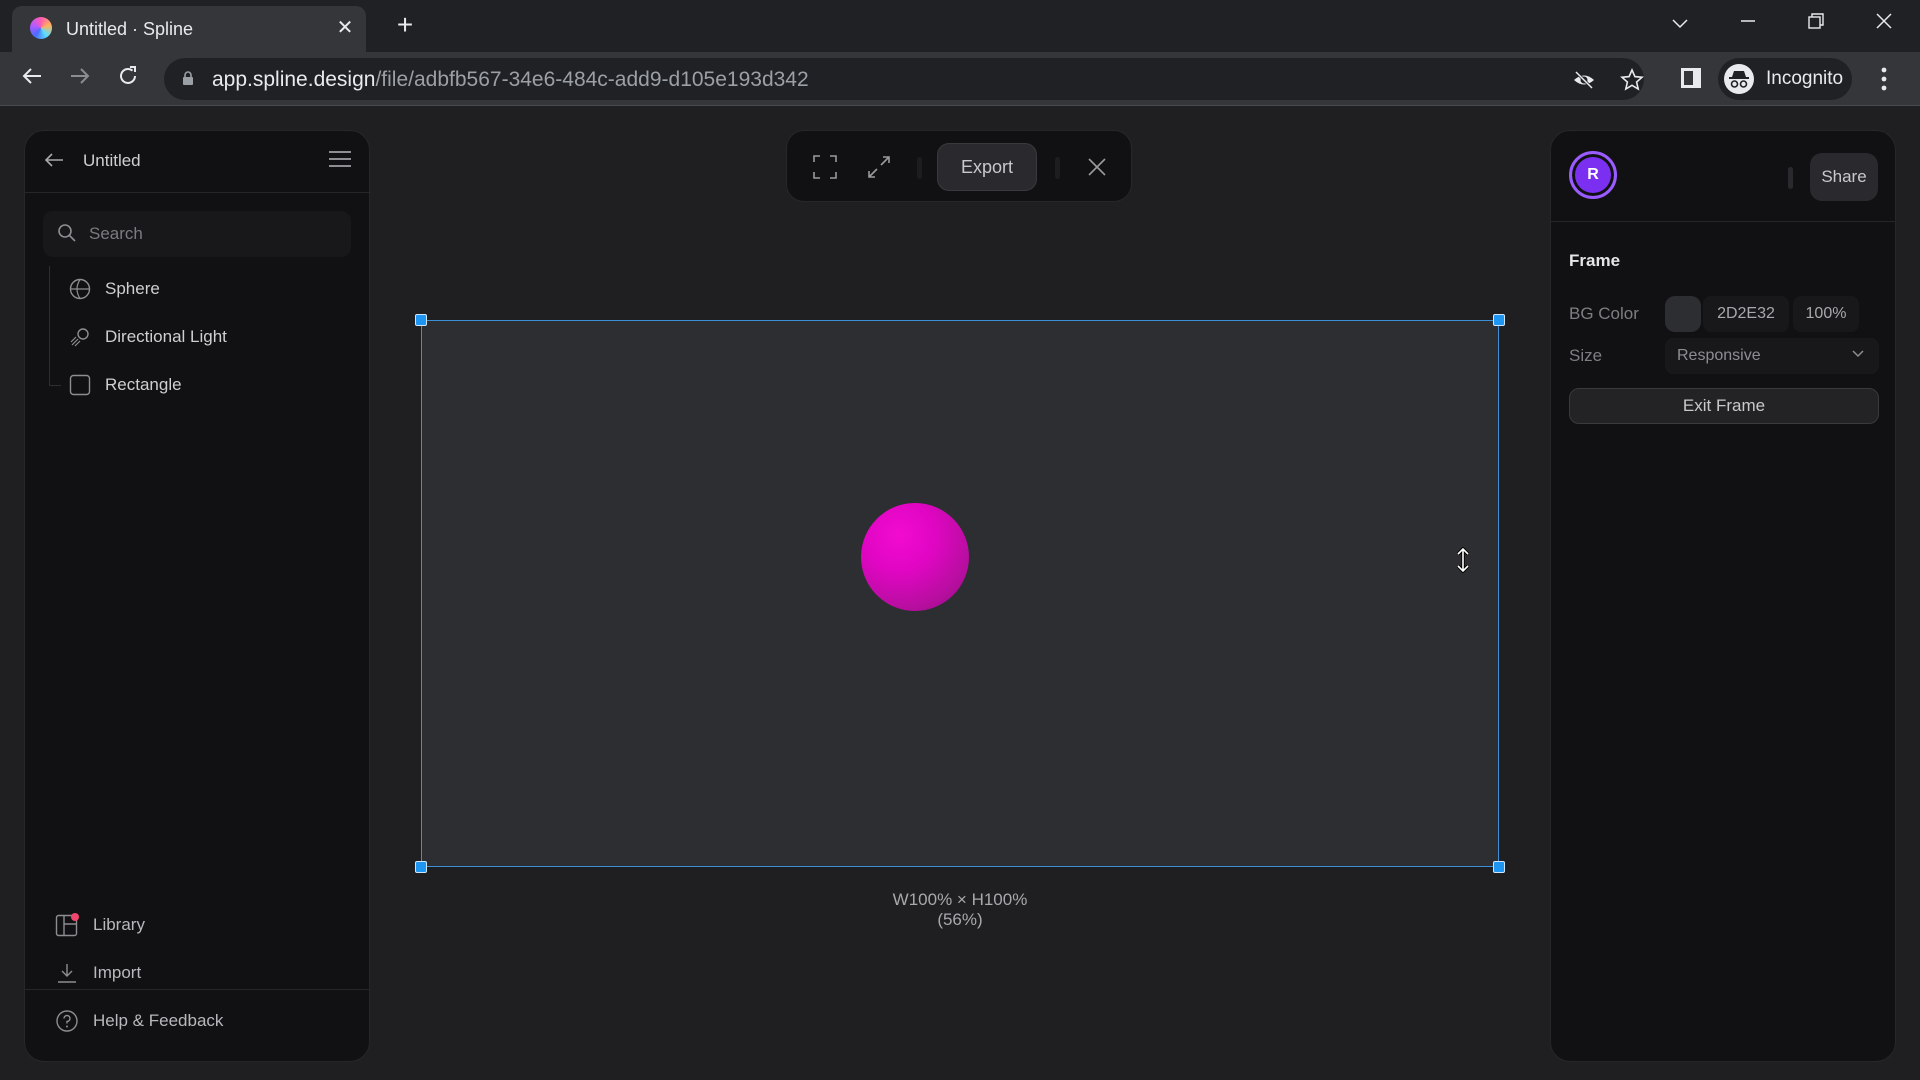 Image resolution: width=1920 pixels, height=1080 pixels. What do you see at coordinates (1724, 406) in the screenshot?
I see `exit-frame-button: Exit Frame` at bounding box center [1724, 406].